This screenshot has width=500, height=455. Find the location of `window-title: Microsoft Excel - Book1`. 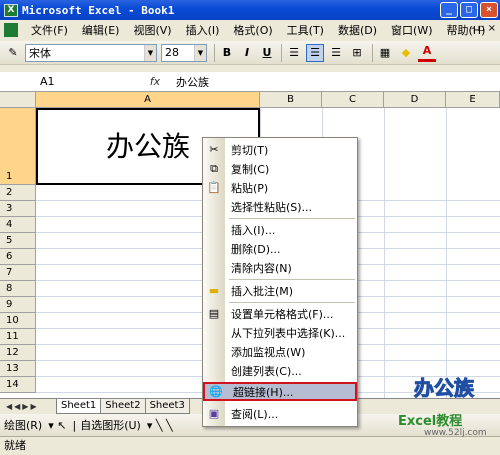

window-title: Microsoft Excel - Book1 is located at coordinates (98, 10).